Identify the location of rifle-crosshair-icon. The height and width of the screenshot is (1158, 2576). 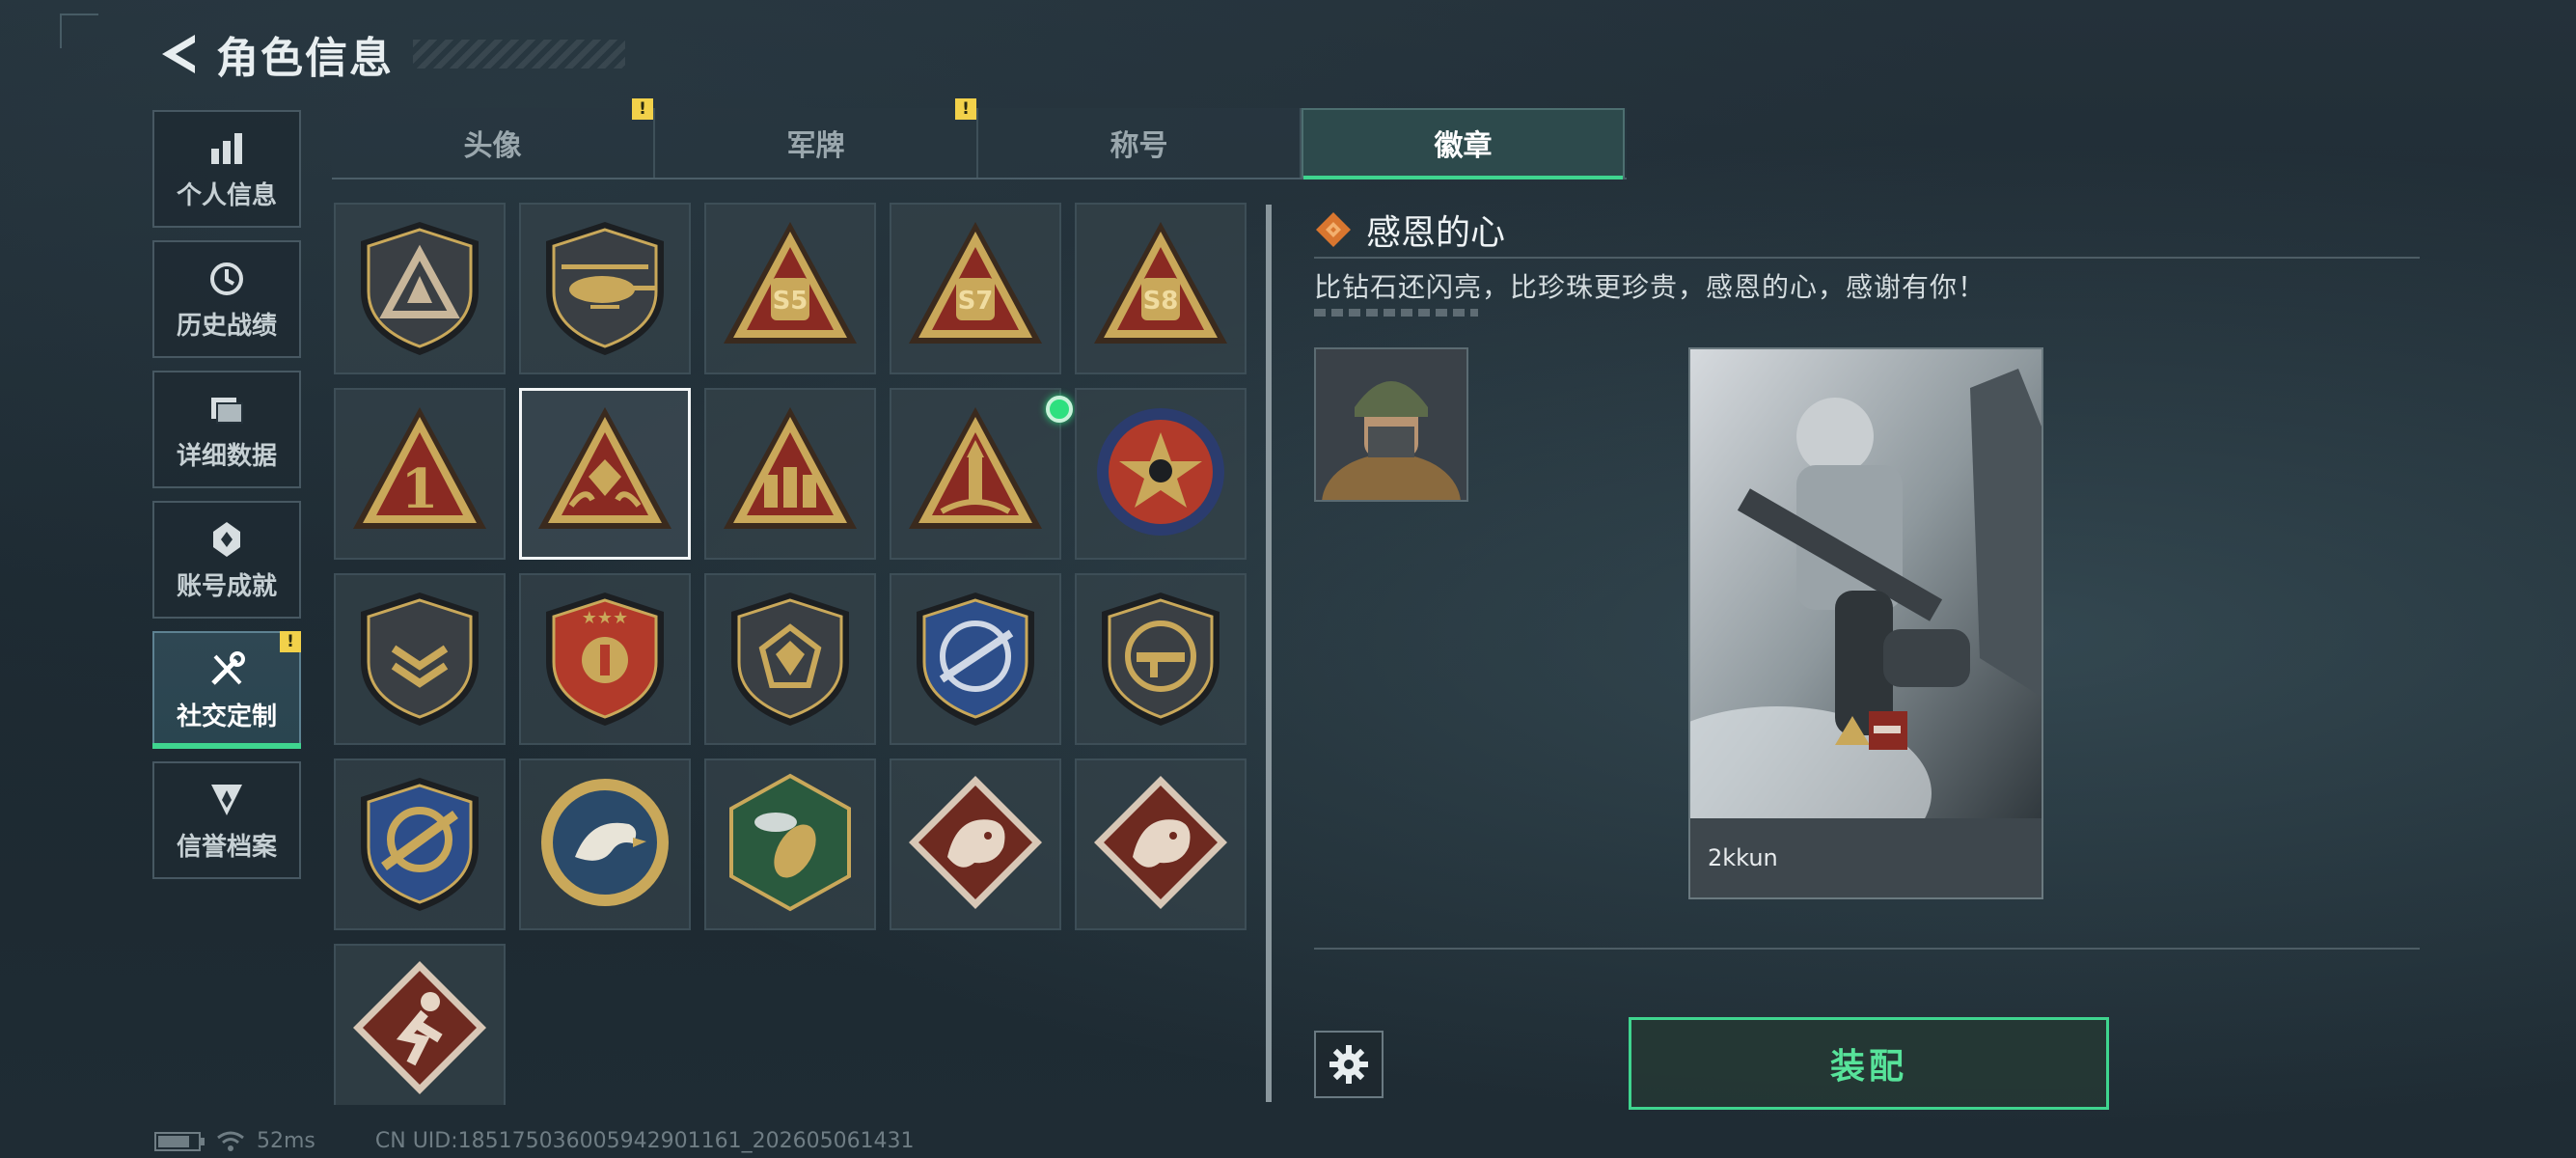
(976, 659).